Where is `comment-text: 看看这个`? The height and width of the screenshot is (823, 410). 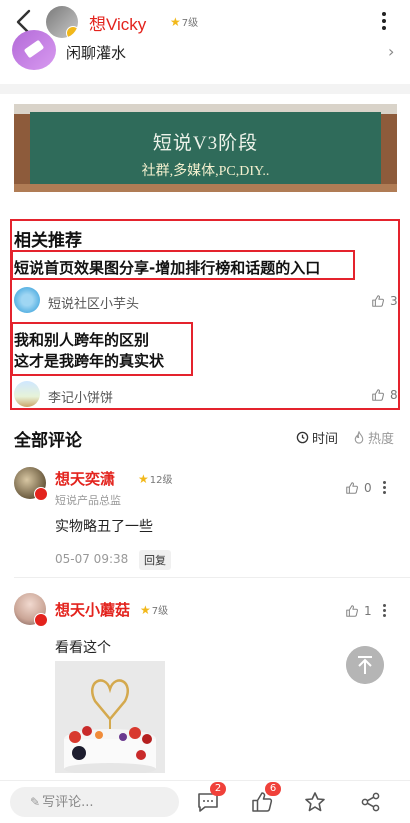
comment-text: 看看这个 is located at coordinates (83, 648).